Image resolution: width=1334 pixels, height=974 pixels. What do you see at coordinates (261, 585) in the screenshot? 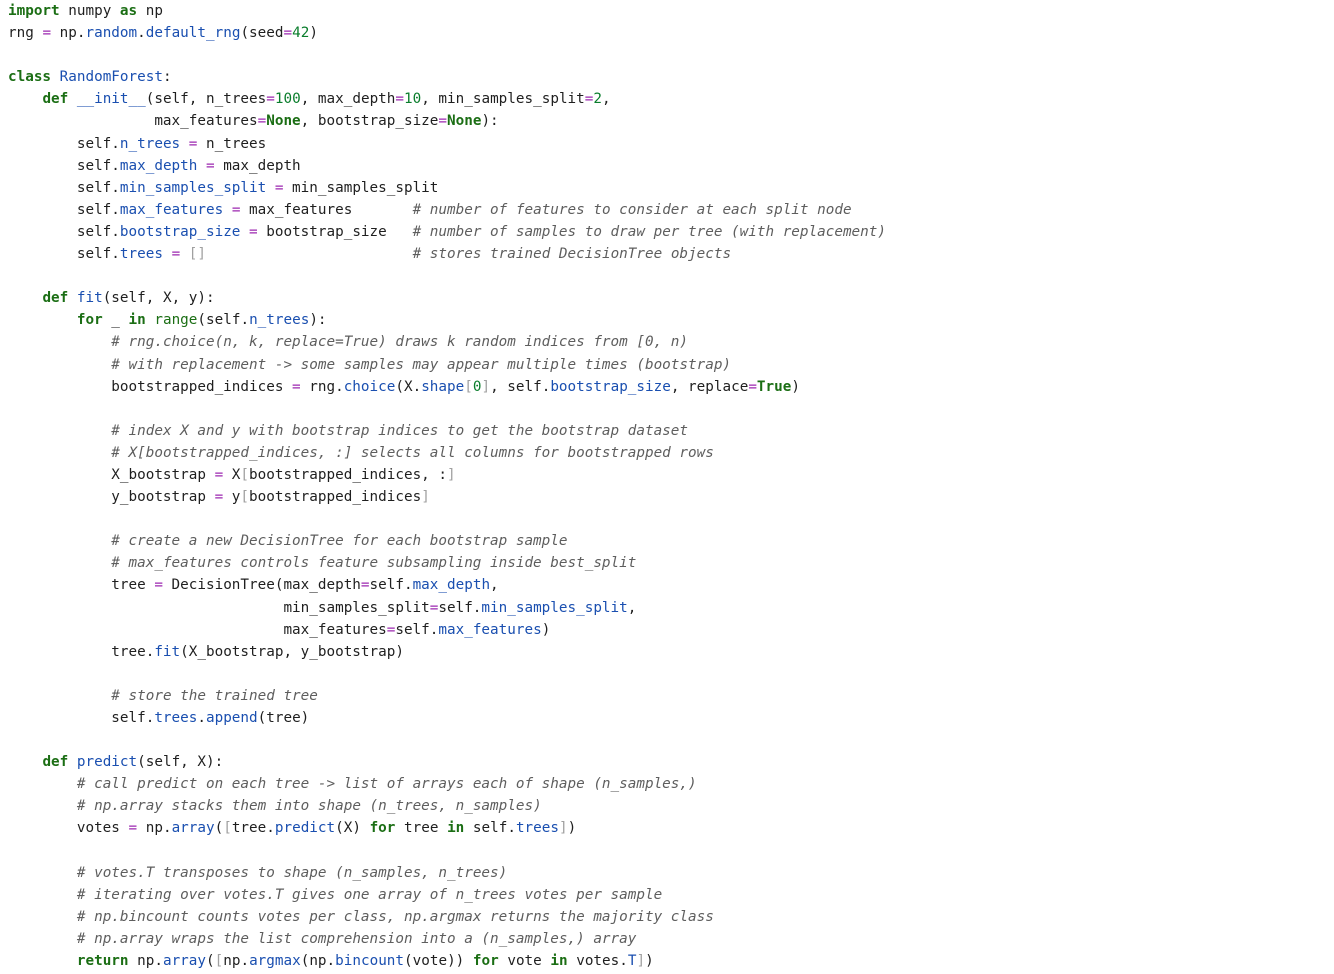
I see `code-token: DecisionTree(max_depth` at bounding box center [261, 585].